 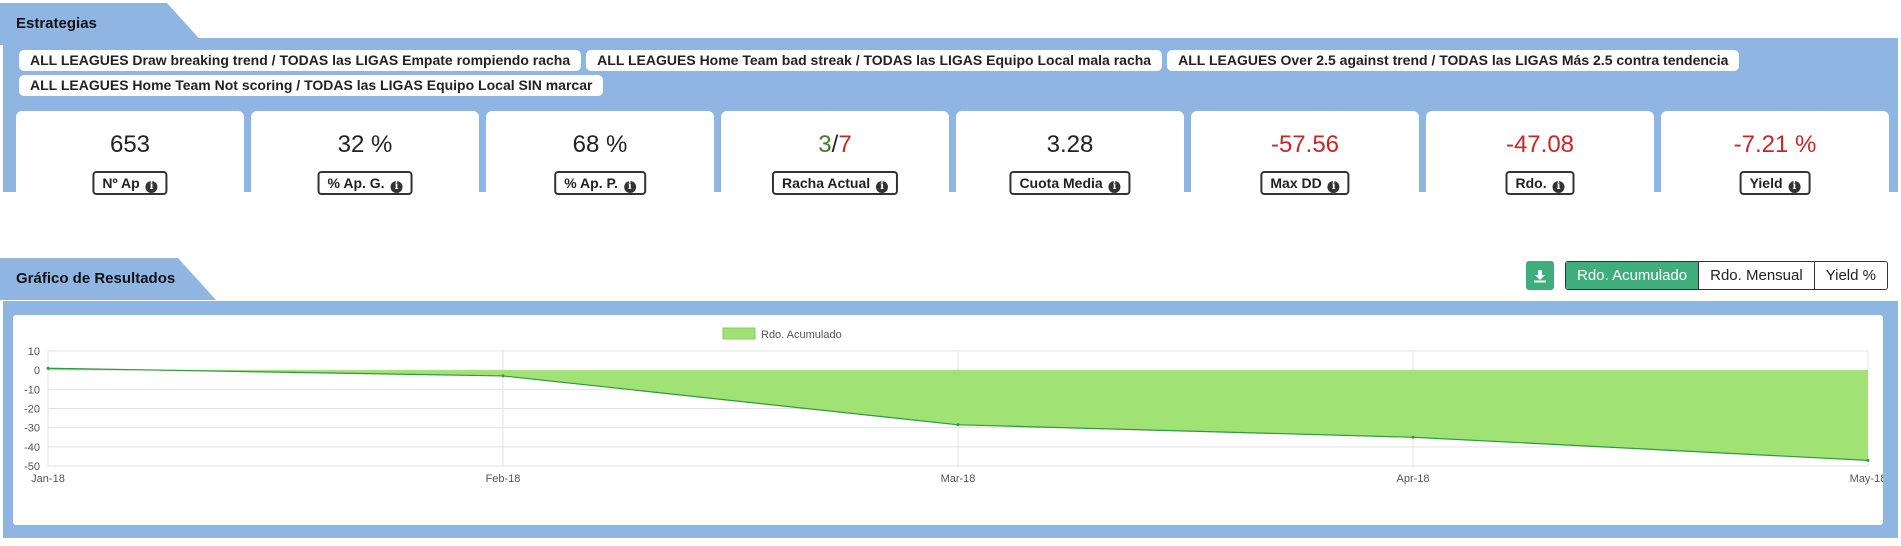 What do you see at coordinates (130, 159) in the screenshot?
I see `stat-card-num-ap: 653 Nº Ap i` at bounding box center [130, 159].